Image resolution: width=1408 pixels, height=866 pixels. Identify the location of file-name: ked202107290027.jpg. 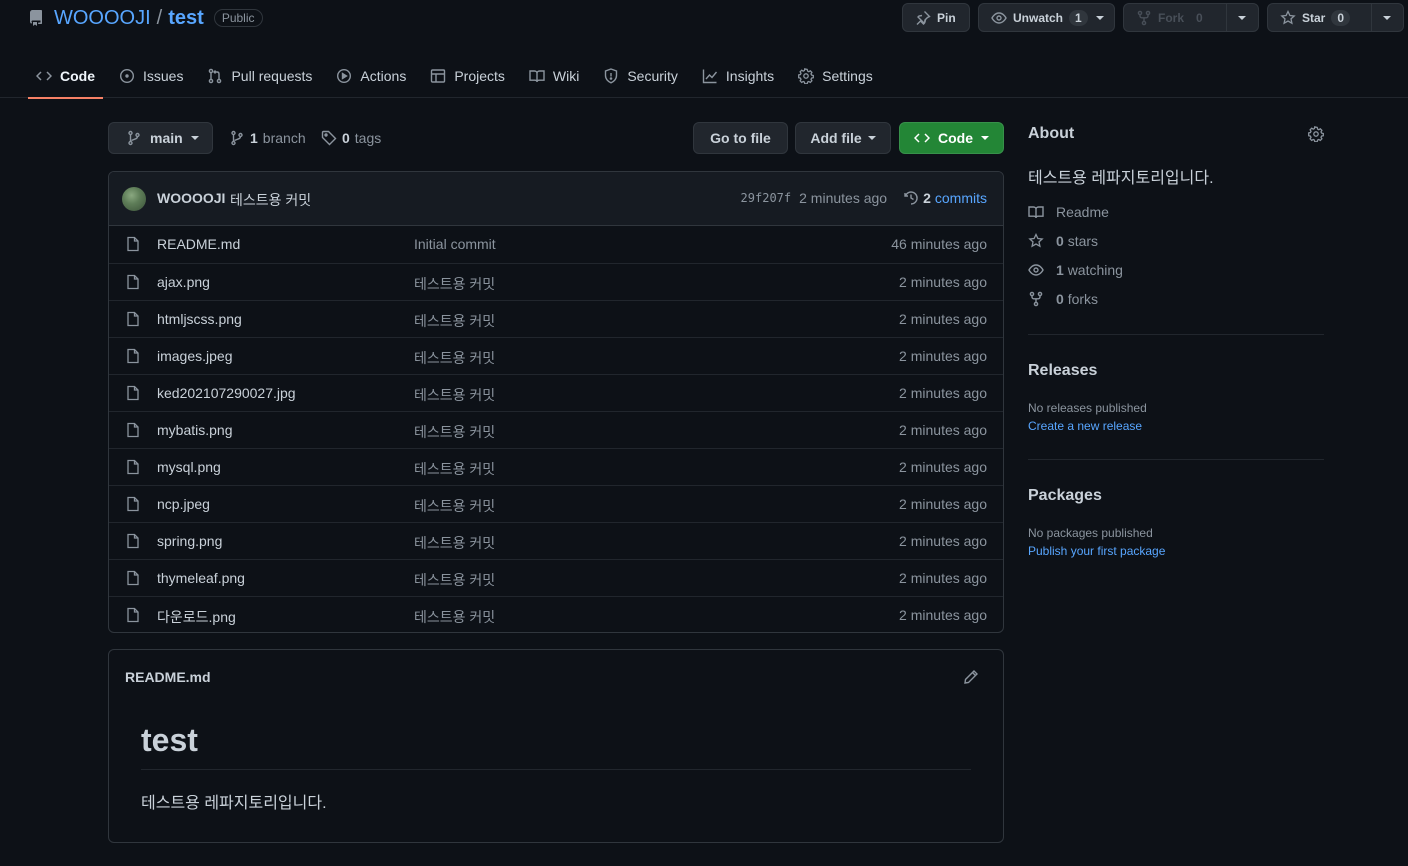
(226, 393).